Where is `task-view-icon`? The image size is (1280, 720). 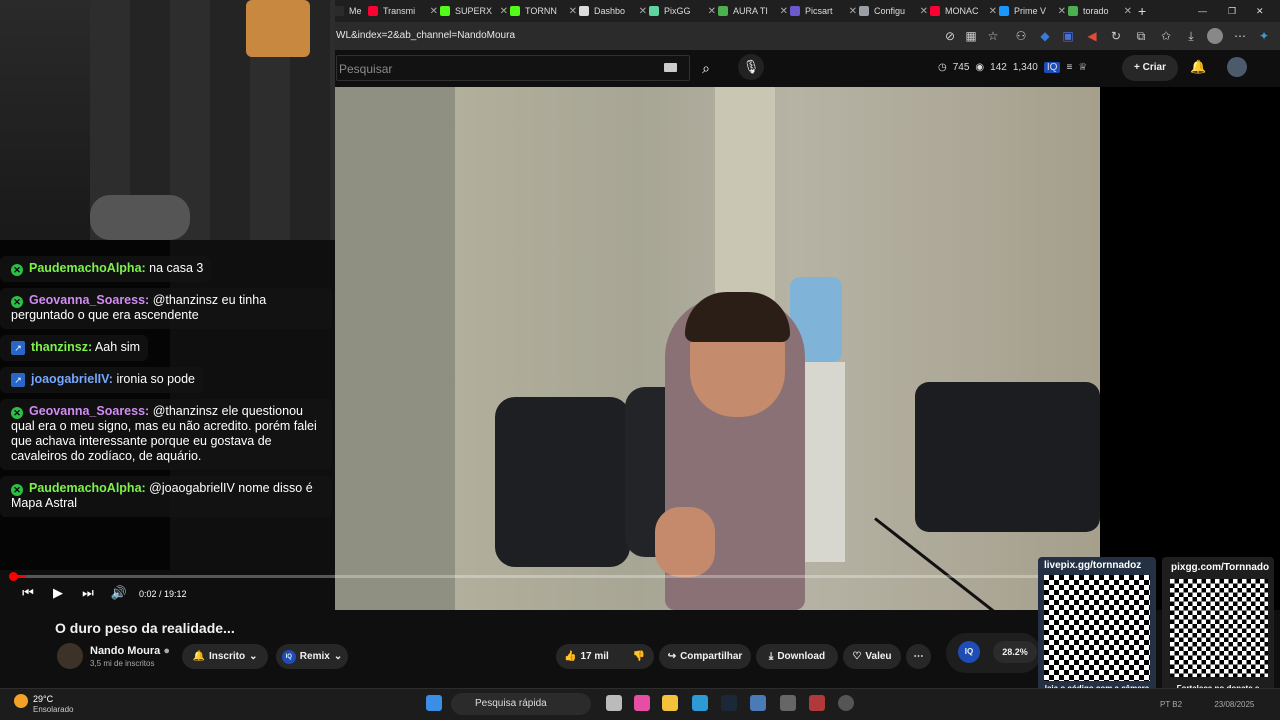 task-view-icon is located at coordinates (614, 703).